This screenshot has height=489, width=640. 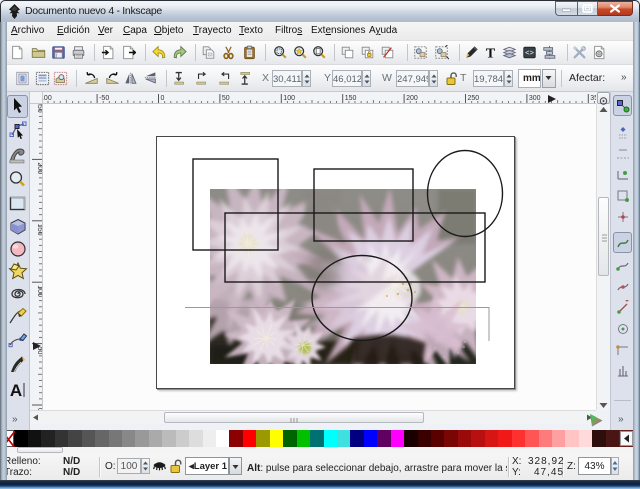 I want to click on svg-text: A, so click(x=16, y=390).